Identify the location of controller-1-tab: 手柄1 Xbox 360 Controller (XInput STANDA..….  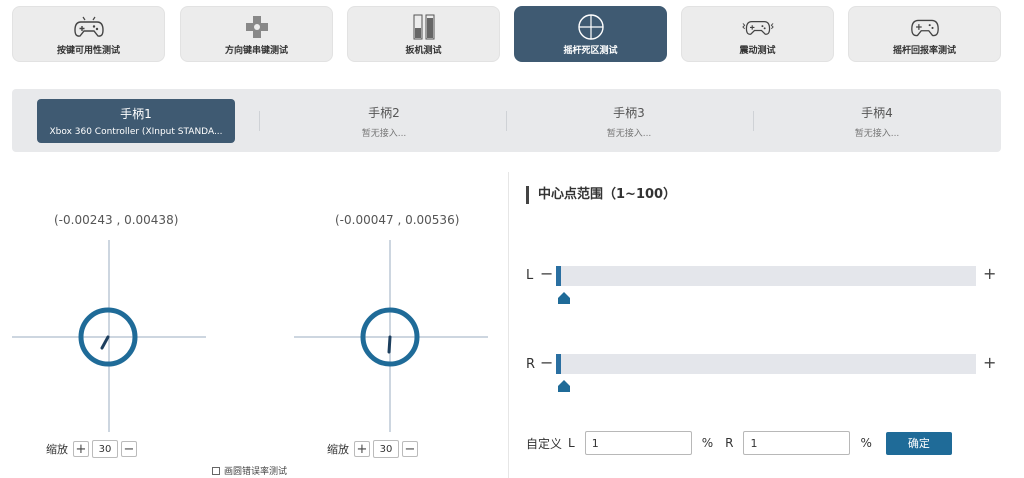
(136, 121).